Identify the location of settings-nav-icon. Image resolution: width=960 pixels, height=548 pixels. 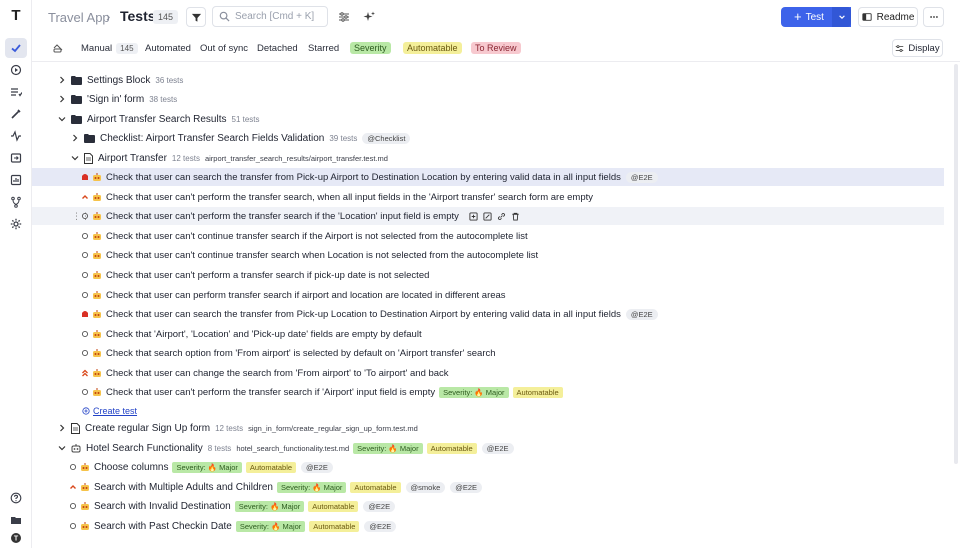
(16, 224).